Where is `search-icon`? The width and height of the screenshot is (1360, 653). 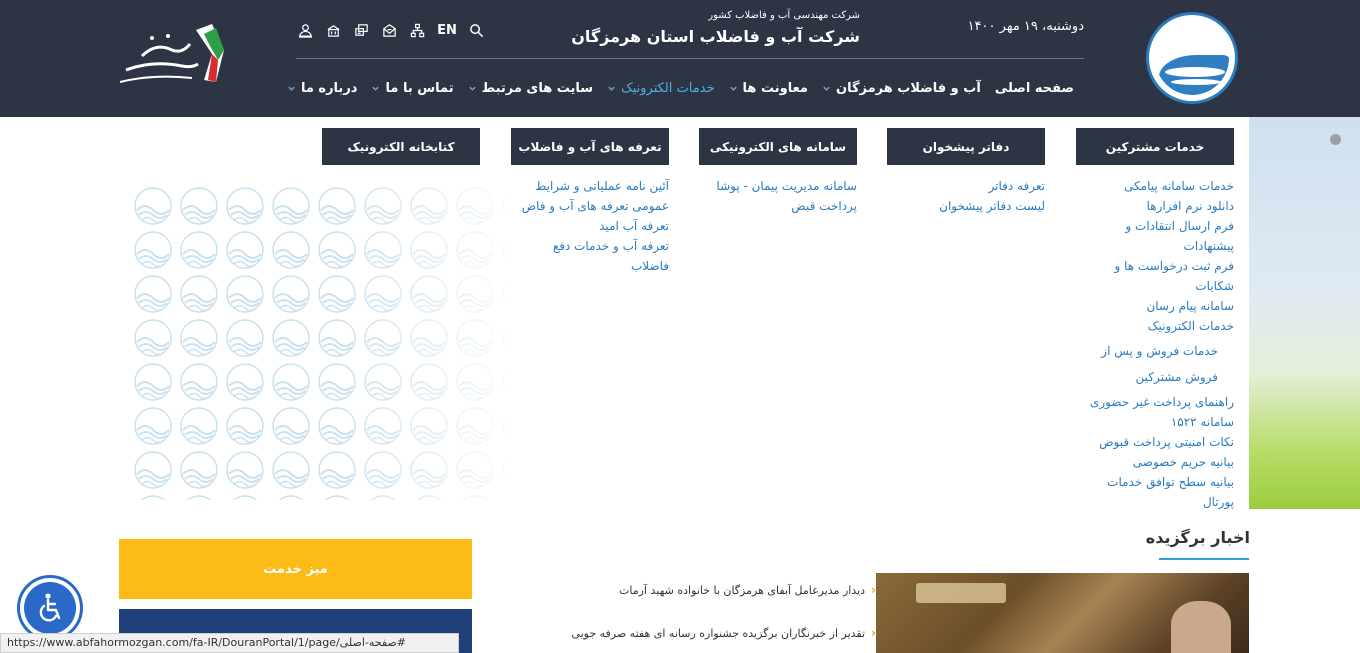
search-icon is located at coordinates (476, 30).